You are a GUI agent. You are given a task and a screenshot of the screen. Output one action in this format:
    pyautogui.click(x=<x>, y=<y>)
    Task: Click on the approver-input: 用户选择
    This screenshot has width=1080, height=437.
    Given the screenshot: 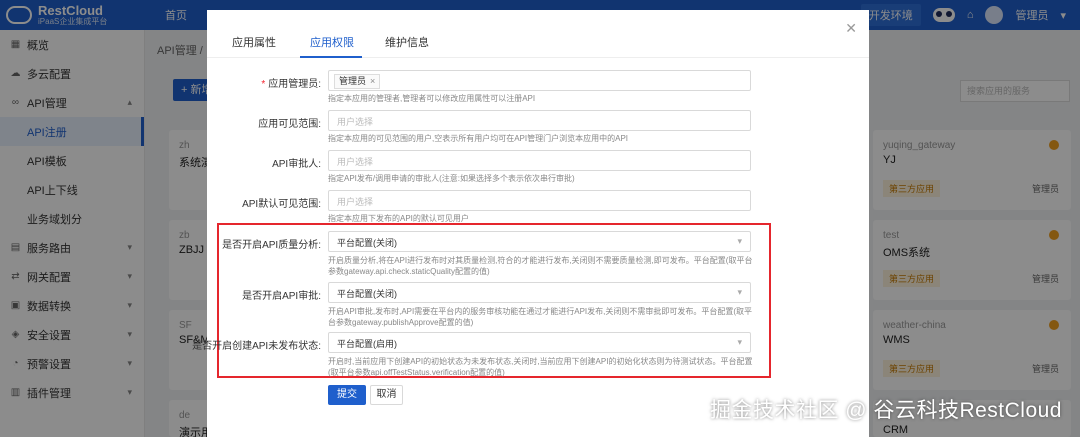 What is the action you would take?
    pyautogui.click(x=539, y=160)
    